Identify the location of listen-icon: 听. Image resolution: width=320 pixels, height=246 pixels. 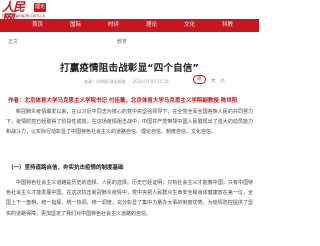
(199, 79).